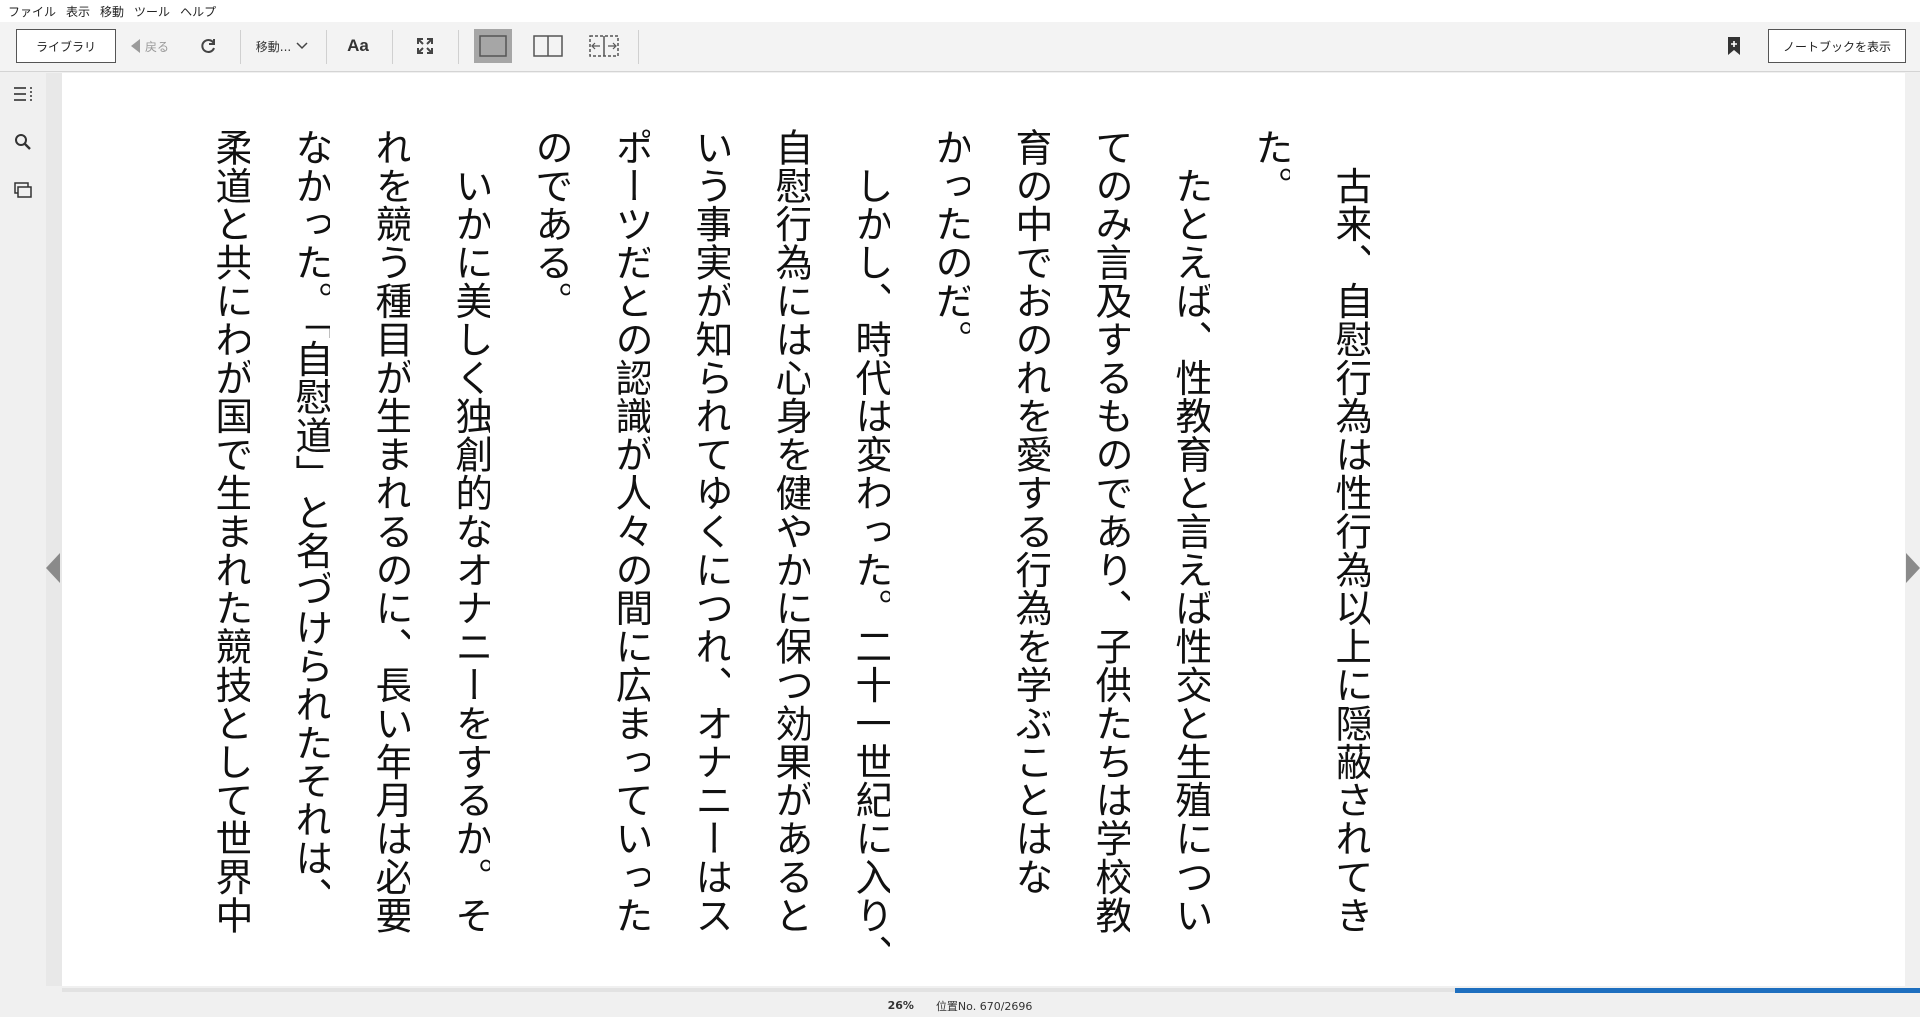 This screenshot has height=1017, width=1920. What do you see at coordinates (1349, 531) in the screenshot?
I see `text-column: 古来、自慰行為は性行為以上に隠蔽されてき` at bounding box center [1349, 531].